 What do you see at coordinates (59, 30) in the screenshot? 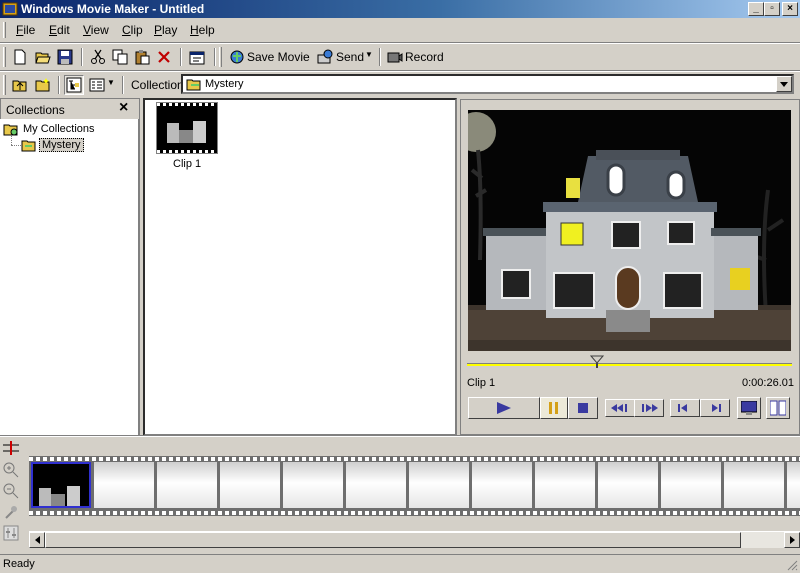
I see `menu-edit: Edit` at bounding box center [59, 30].